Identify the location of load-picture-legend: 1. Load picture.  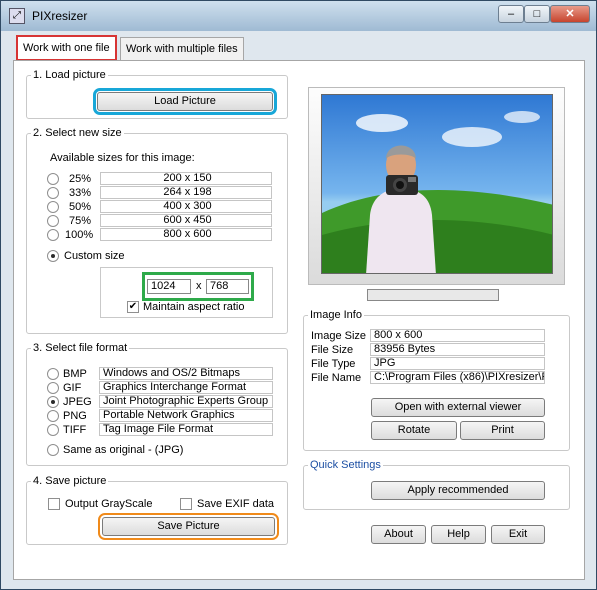
(69, 75).